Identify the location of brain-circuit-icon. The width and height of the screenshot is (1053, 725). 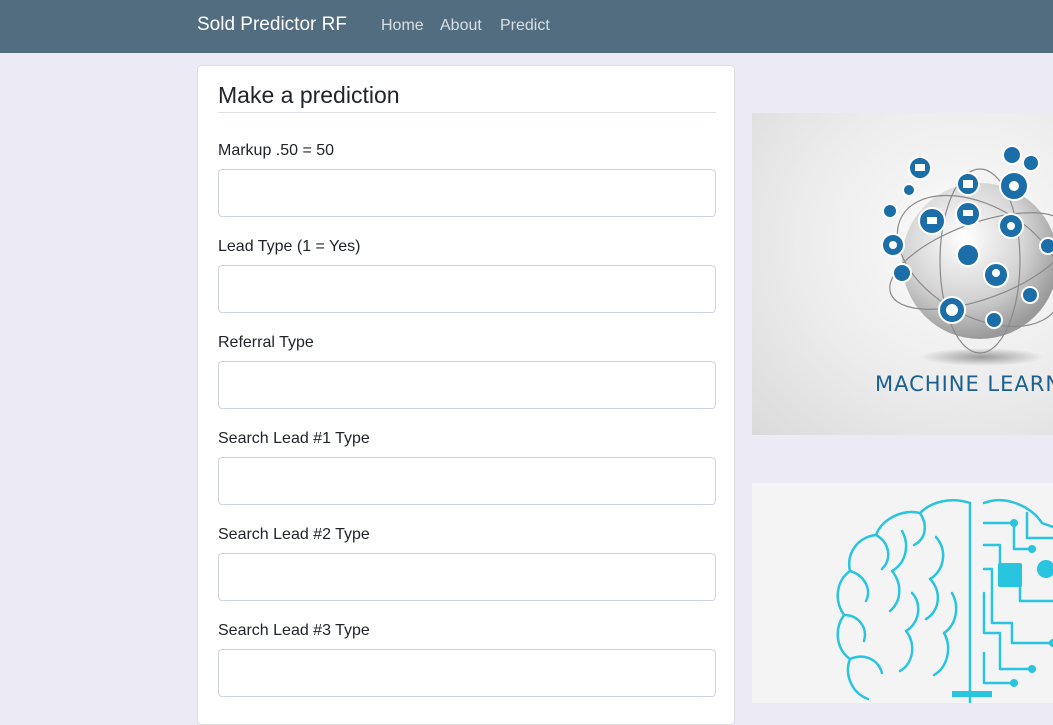
(944, 600).